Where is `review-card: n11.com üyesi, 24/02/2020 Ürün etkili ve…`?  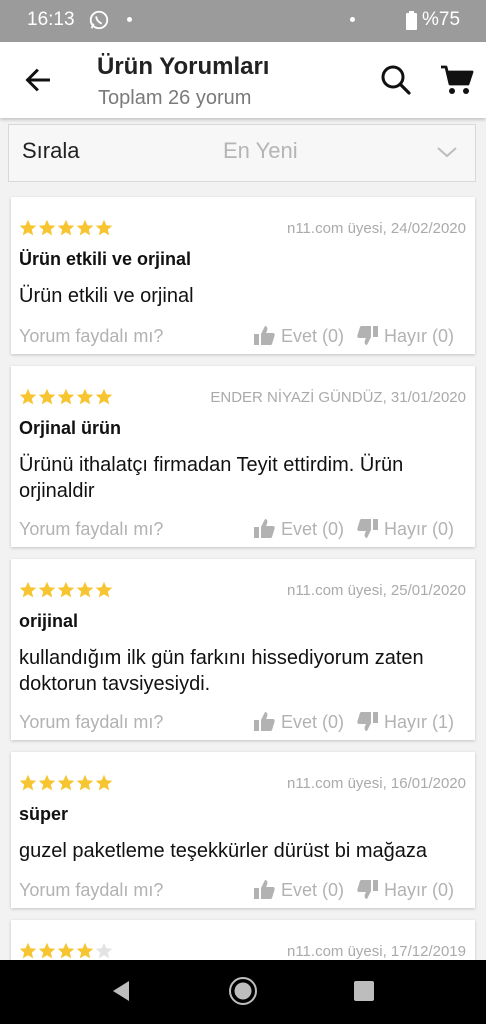
review-card: n11.com üyesi, 24/02/2020 Ürün etkili ve… is located at coordinates (243, 275).